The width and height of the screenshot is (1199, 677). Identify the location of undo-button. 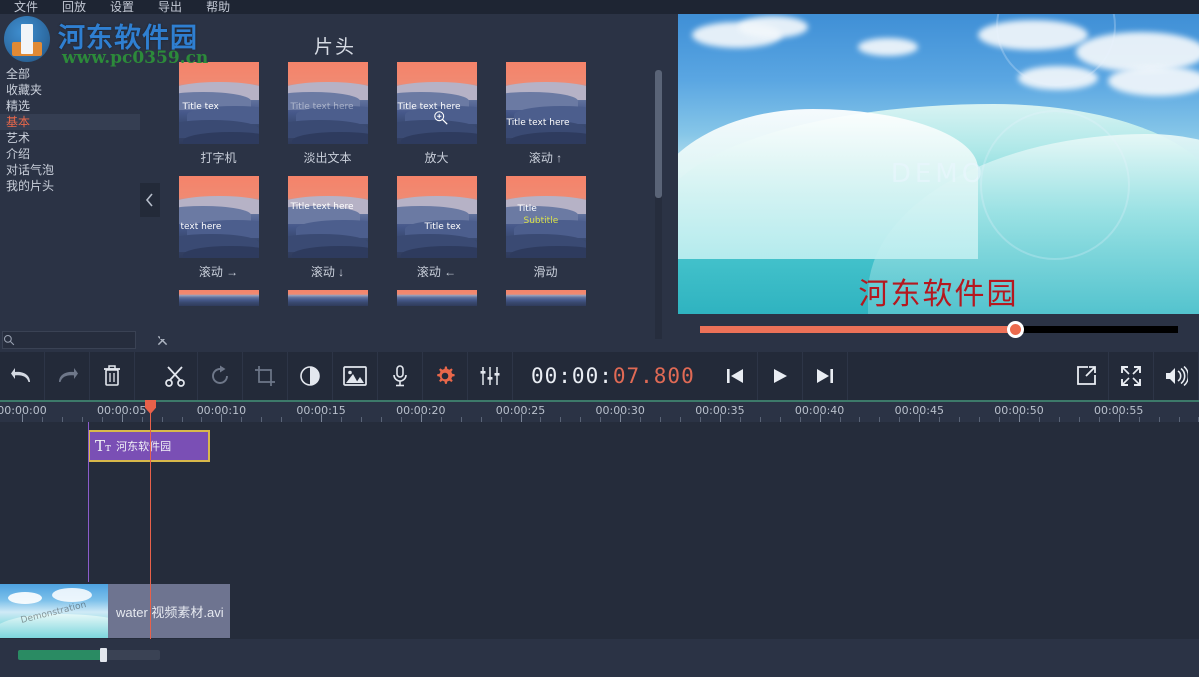
(22, 376).